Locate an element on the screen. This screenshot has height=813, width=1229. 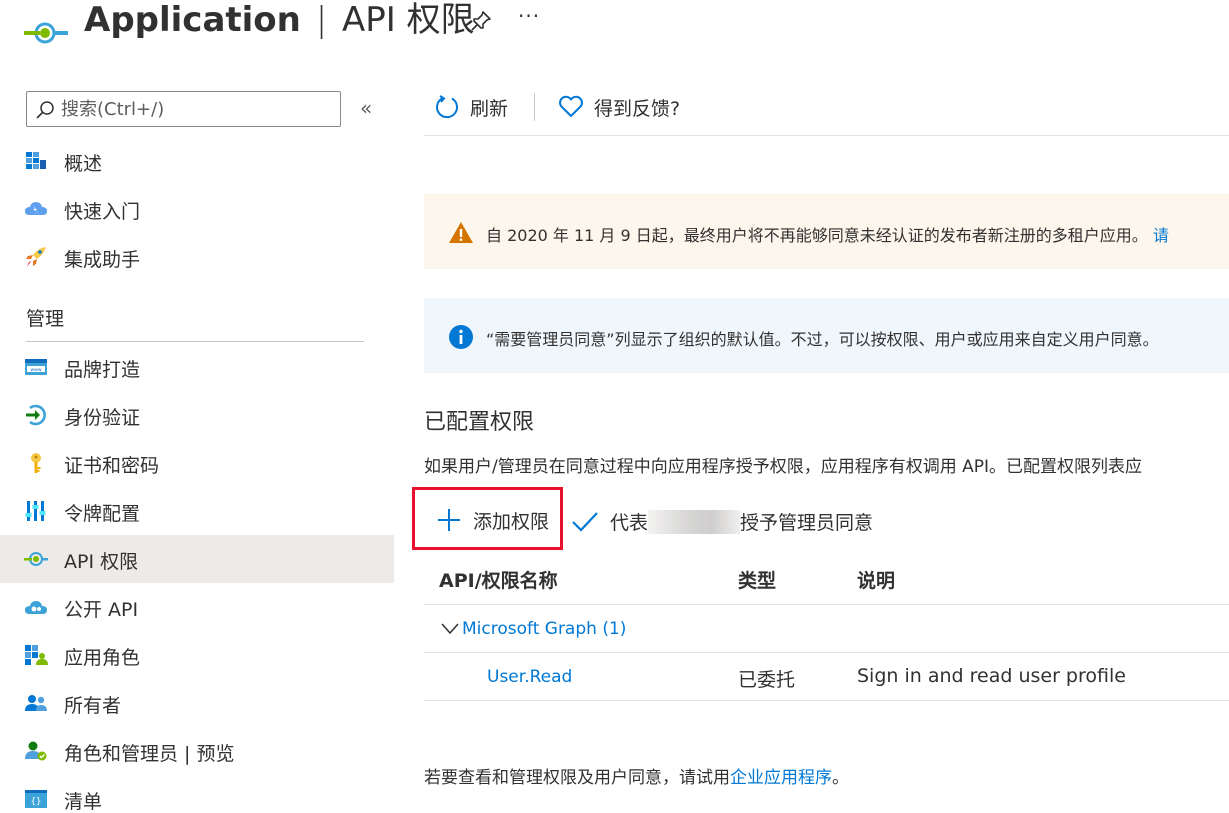
search-input is located at coordinates (196, 109).